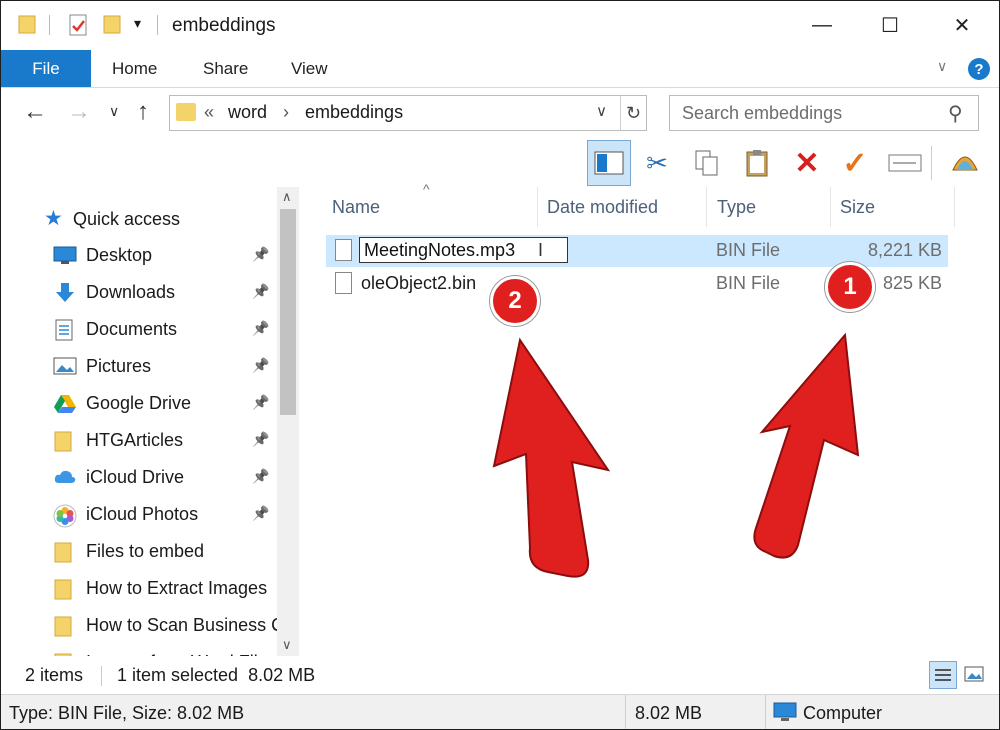 The image size is (1000, 730). Describe the element at coordinates (139, 366) in the screenshot. I see `sidebar-item-pictures: Pictures 📌` at that location.